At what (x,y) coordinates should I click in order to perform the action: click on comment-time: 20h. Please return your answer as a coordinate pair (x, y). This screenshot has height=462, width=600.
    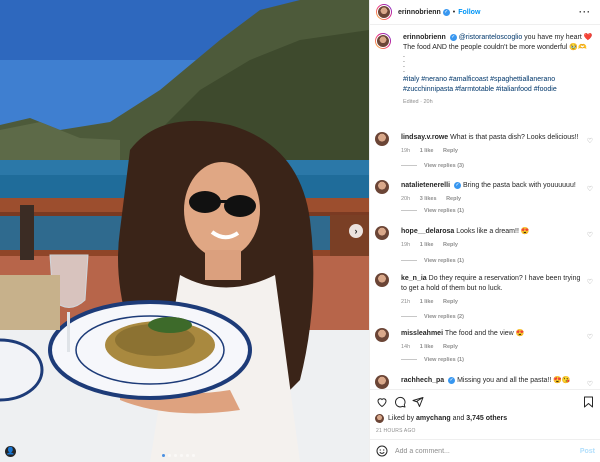
    Looking at the image, I should click on (406, 199).